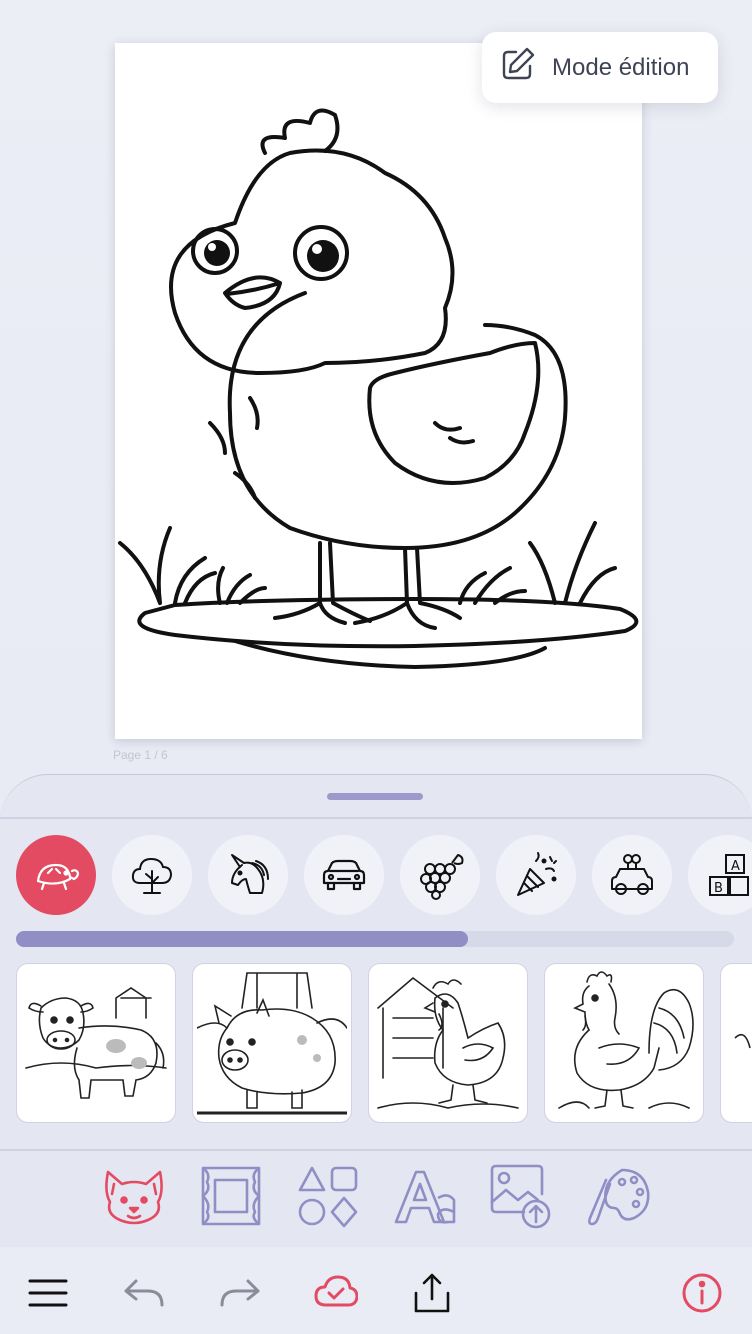  What do you see at coordinates (735, 866) in the screenshot?
I see `svg-text: A` at bounding box center [735, 866].